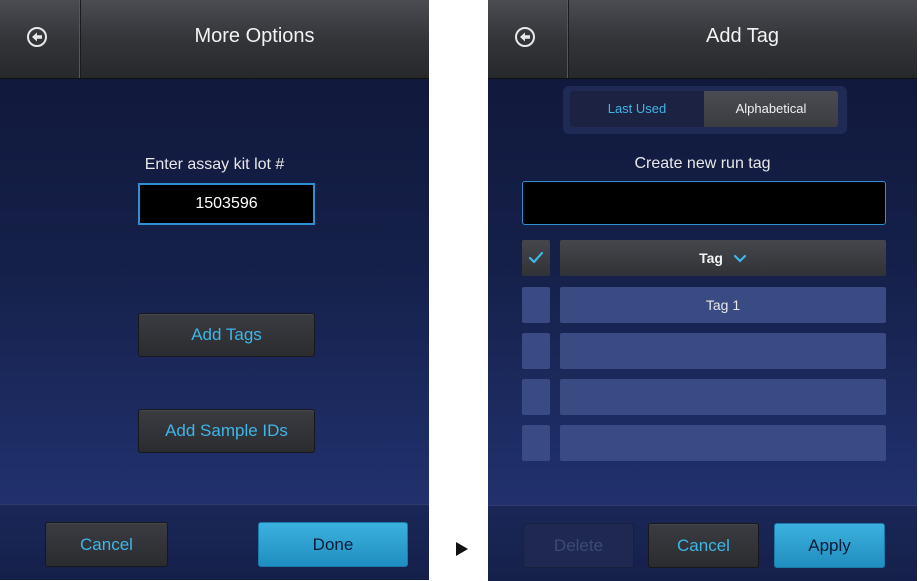 The width and height of the screenshot is (919, 581). What do you see at coordinates (254, 36) in the screenshot?
I see `page-title: More Options` at bounding box center [254, 36].